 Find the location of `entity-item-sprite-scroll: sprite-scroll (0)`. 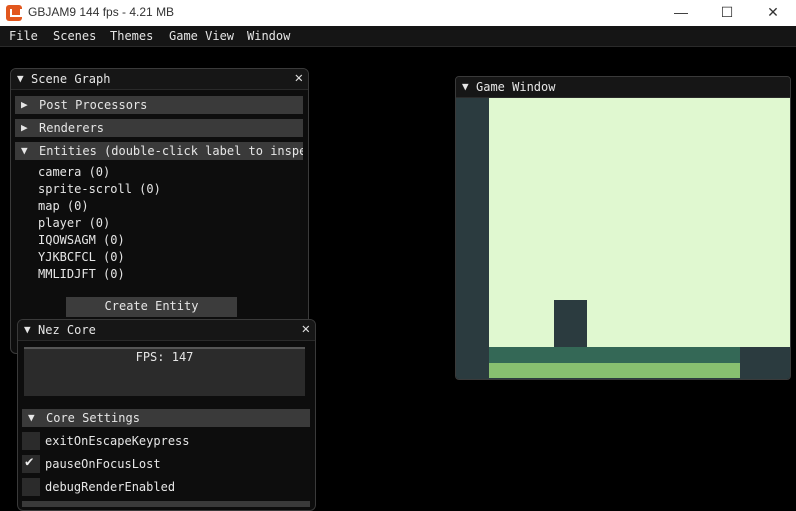

entity-item-sprite-scroll: sprite-scroll (0) is located at coordinates (99, 189).